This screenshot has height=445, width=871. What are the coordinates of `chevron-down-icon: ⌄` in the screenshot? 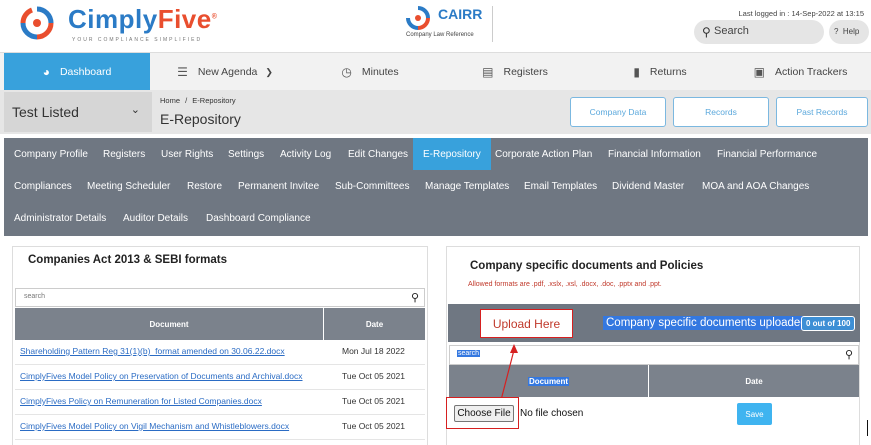 It's located at (135, 110).